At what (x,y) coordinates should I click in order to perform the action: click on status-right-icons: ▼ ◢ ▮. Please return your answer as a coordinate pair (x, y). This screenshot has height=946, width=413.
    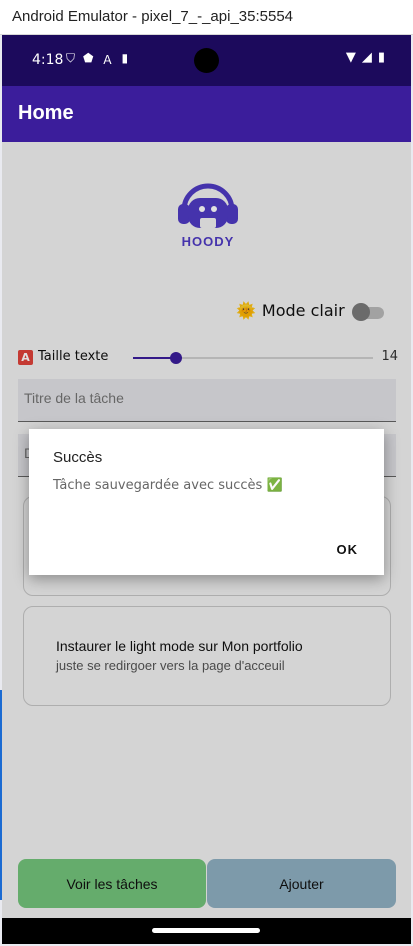
    Looking at the image, I should click on (365, 57).